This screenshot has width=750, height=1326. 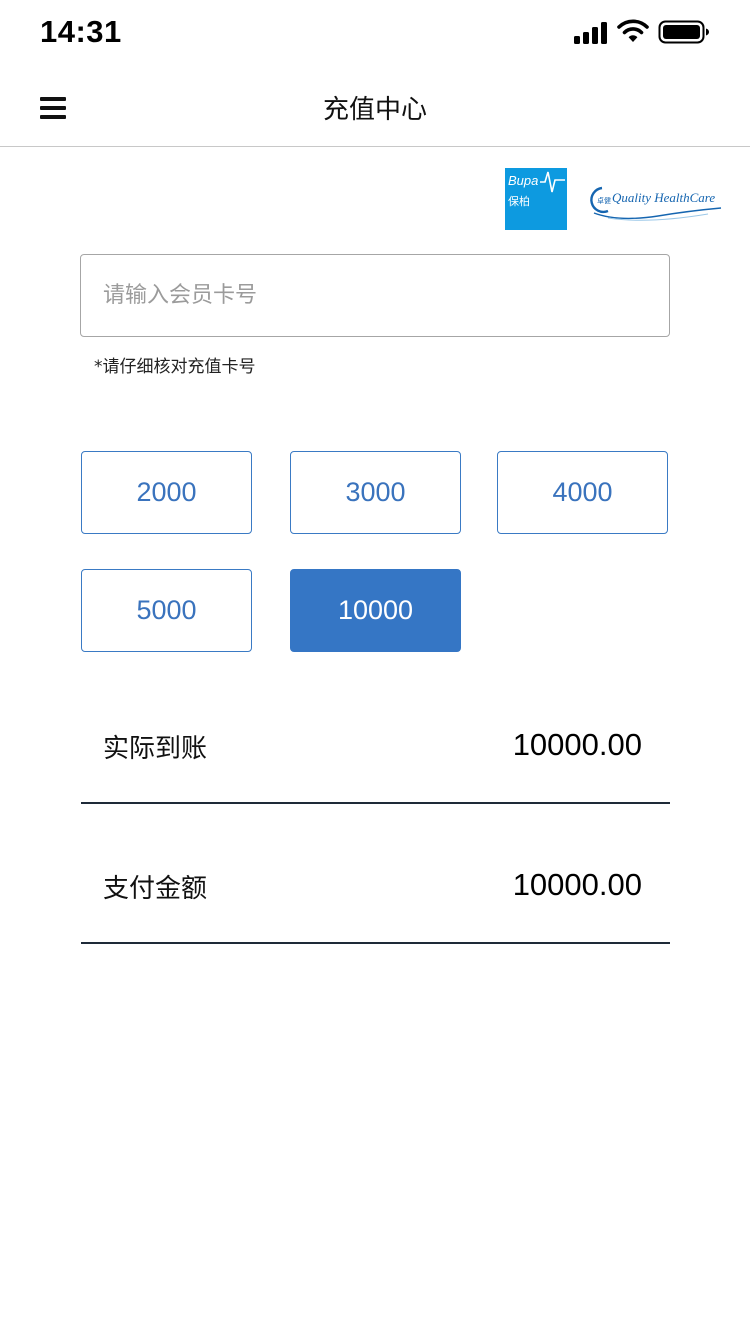 I want to click on amount-button-2000: 2000, so click(x=166, y=492).